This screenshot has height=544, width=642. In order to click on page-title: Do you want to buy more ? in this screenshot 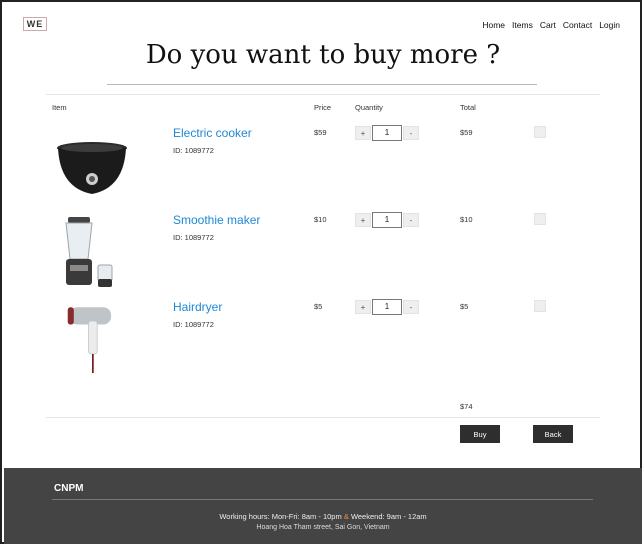, I will do `click(323, 55)`.